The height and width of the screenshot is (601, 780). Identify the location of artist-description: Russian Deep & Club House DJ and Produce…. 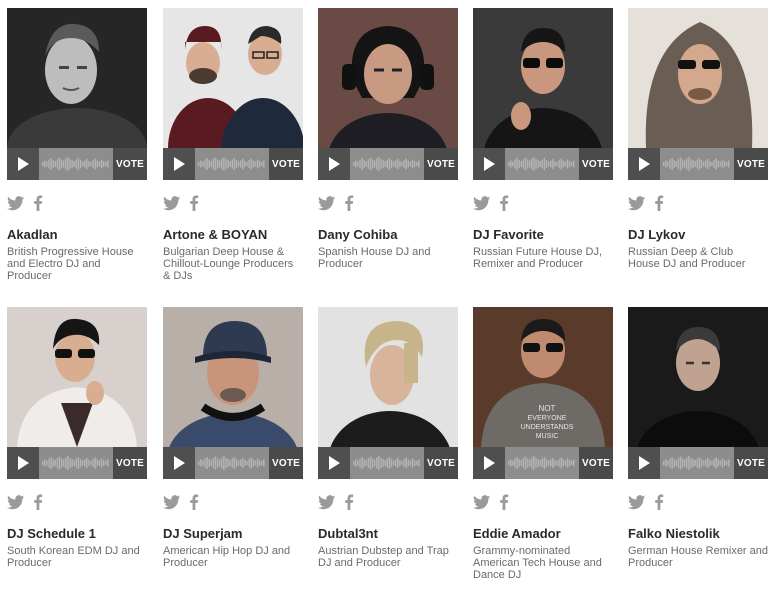
(687, 258).